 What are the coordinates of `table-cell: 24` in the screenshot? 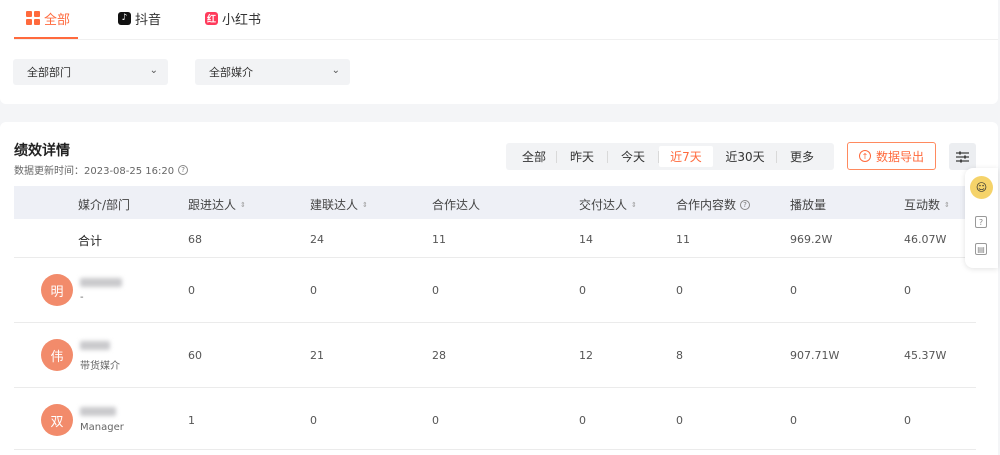 It's located at (317, 239).